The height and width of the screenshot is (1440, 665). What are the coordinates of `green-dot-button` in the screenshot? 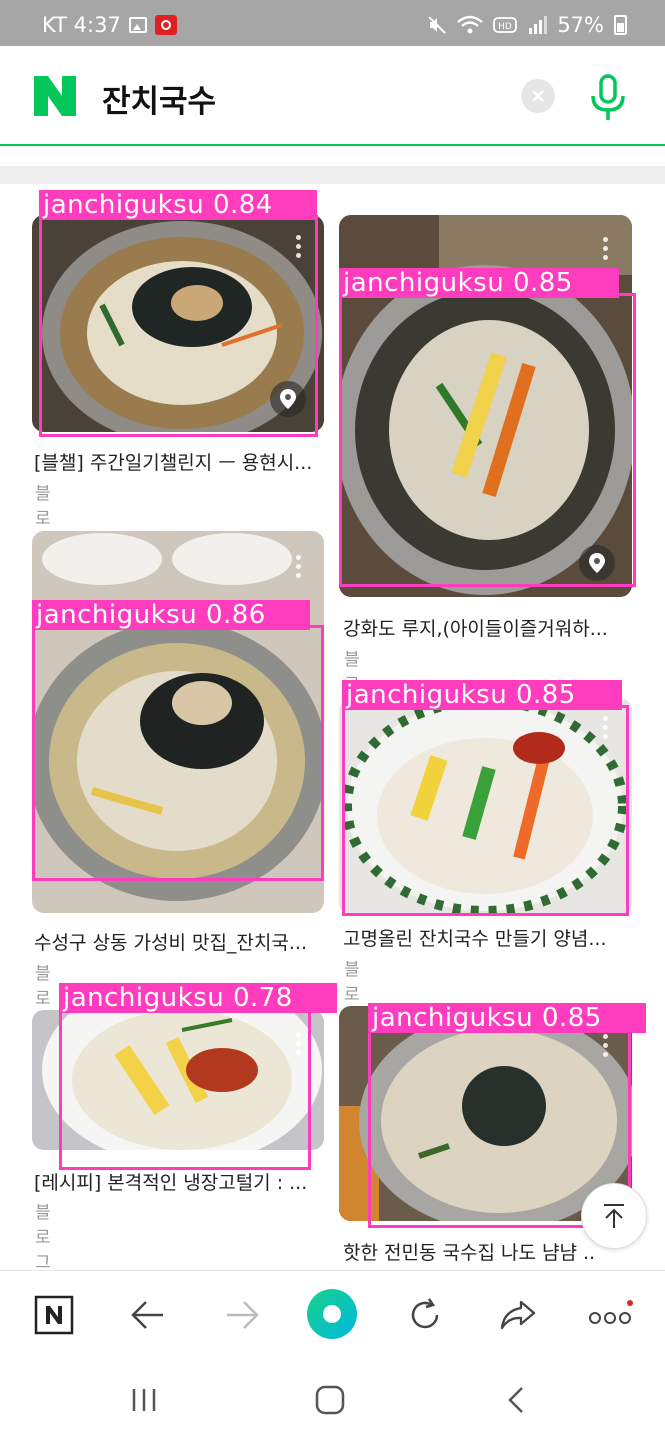 It's located at (332, 1314).